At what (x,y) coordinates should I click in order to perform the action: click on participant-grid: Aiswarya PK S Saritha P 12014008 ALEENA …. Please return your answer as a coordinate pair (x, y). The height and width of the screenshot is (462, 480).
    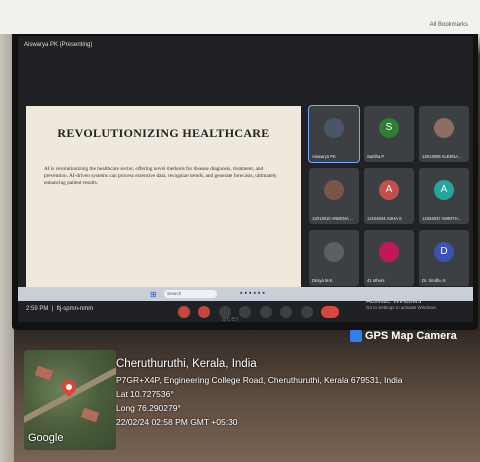
    Looking at the image, I should click on (388, 200).